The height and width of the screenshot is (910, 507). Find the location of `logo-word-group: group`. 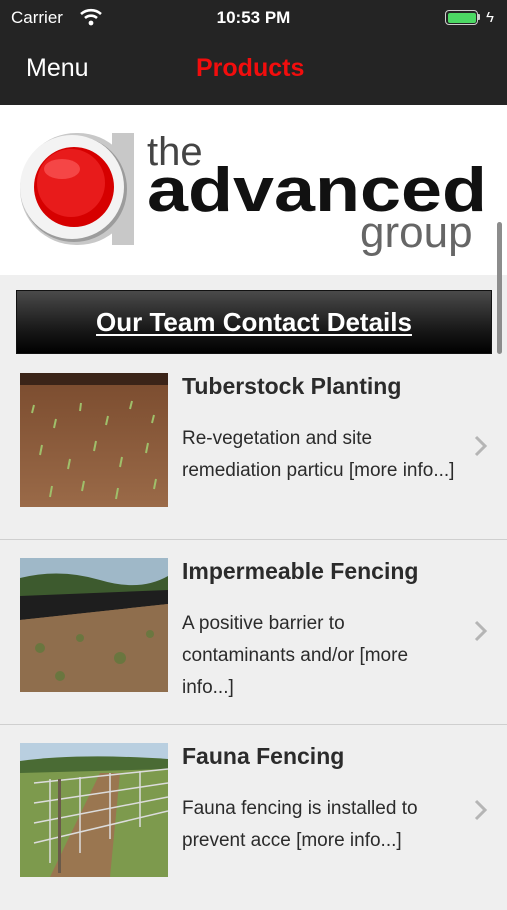

logo-word-group: group is located at coordinates (416, 232).